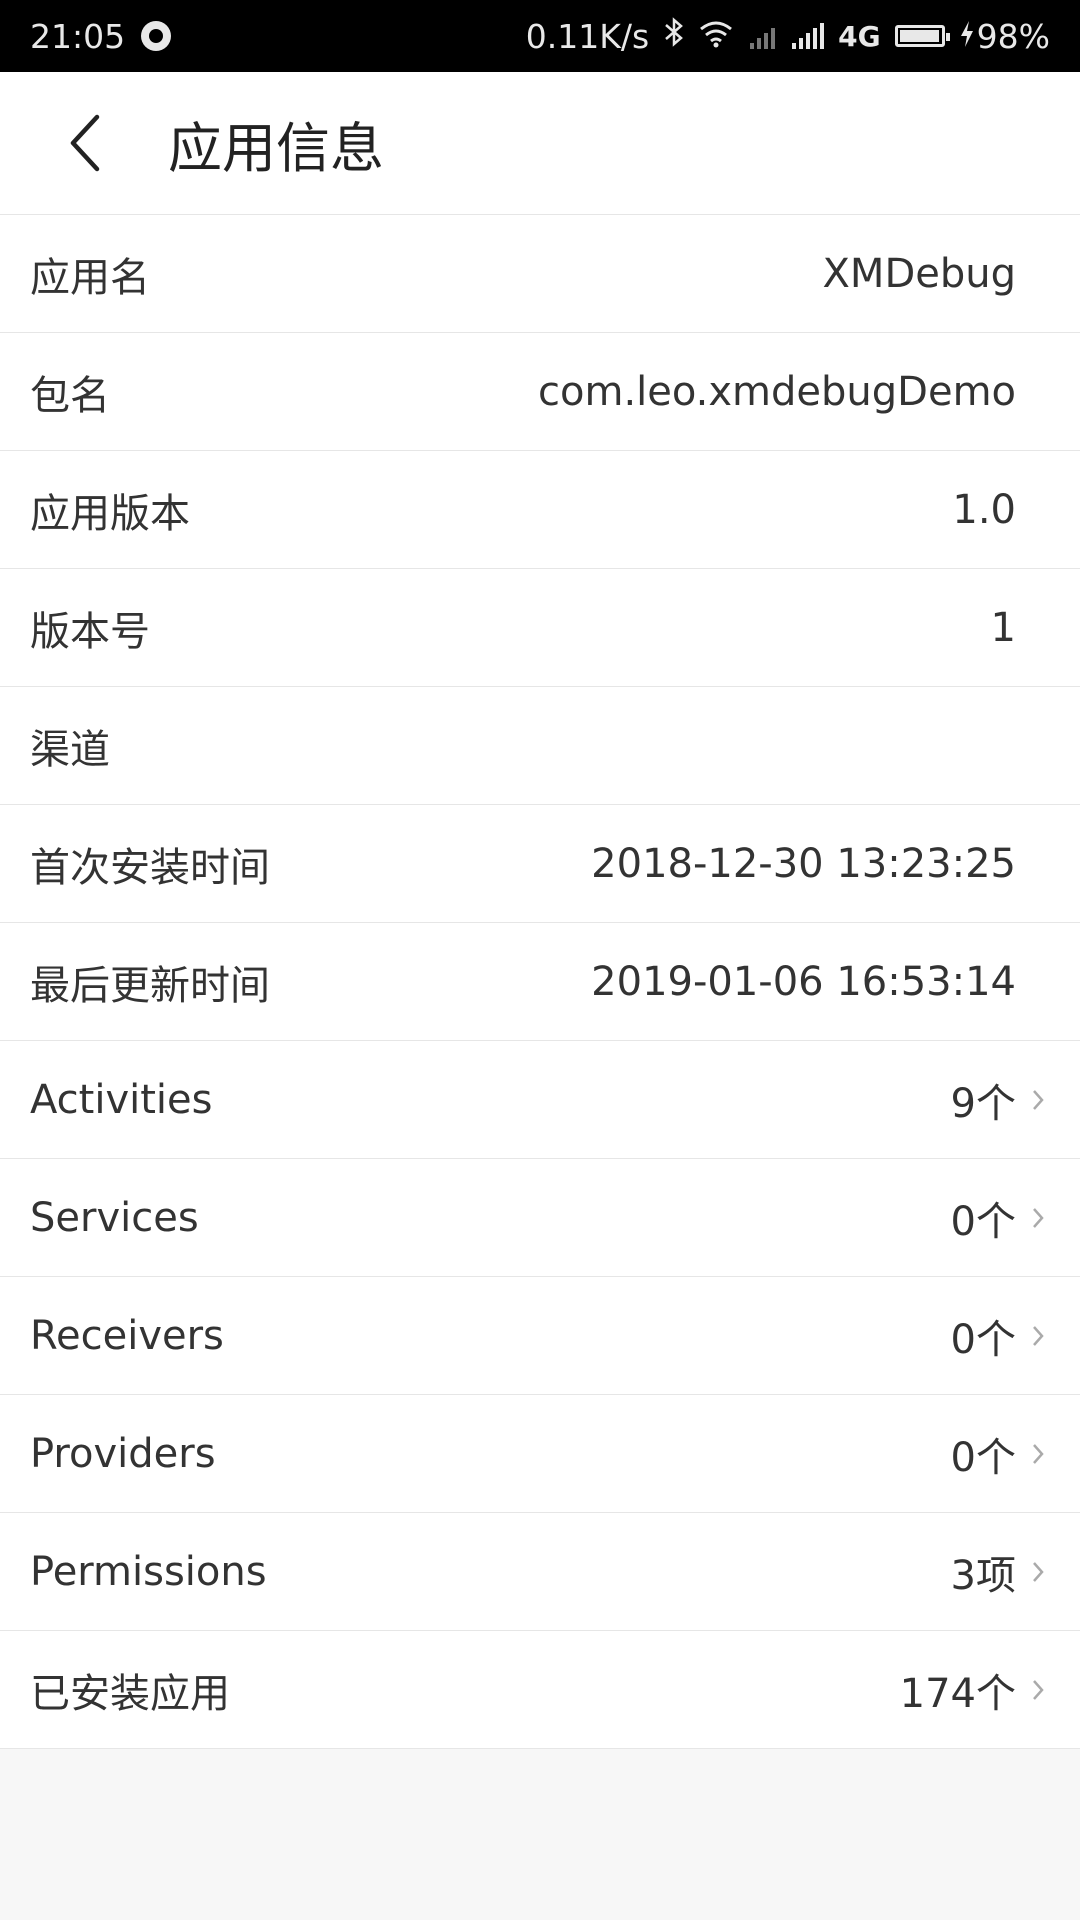 The image size is (1080, 1920). I want to click on signal-icon-sim1, so click(761, 36).